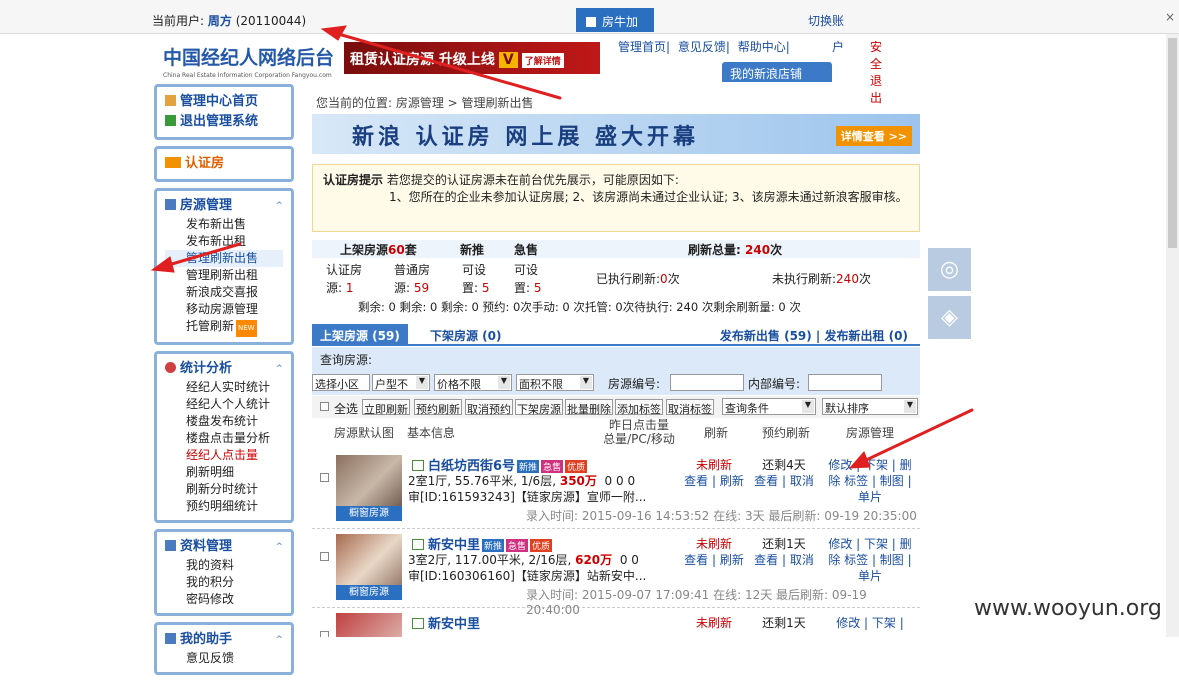 The image size is (1179, 681). Describe the element at coordinates (224, 472) in the screenshot. I see `sidebar-item-stat-5: 刷新明细` at that location.